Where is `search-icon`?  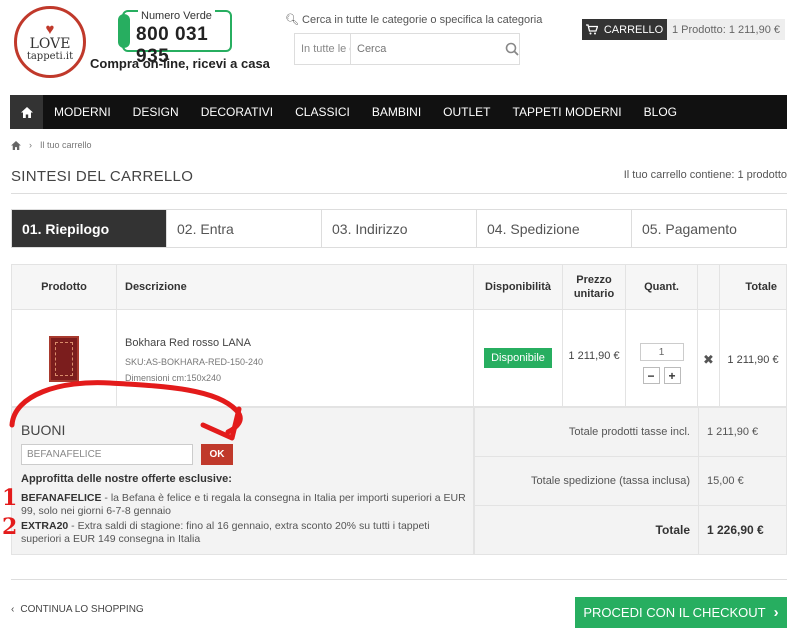 search-icon is located at coordinates (512, 49).